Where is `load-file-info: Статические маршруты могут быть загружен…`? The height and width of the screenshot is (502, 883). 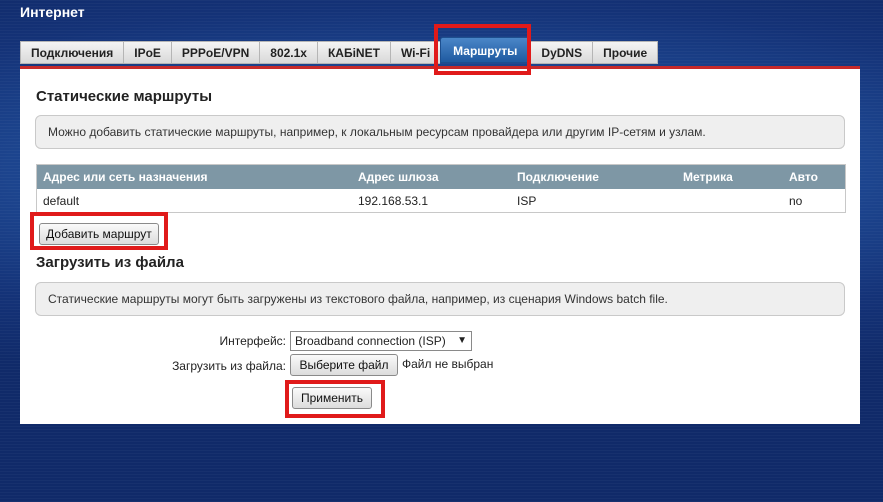
load-file-info: Статические маршруты могут быть загружен… is located at coordinates (440, 299).